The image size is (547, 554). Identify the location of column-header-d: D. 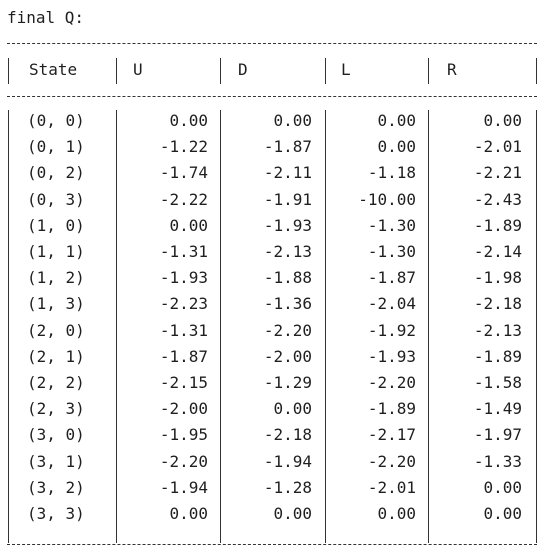
(243, 69).